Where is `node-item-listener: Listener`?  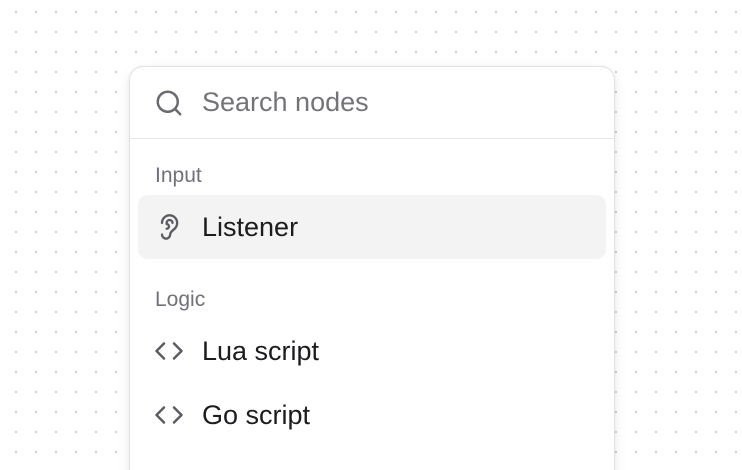
node-item-listener: Listener is located at coordinates (372, 227).